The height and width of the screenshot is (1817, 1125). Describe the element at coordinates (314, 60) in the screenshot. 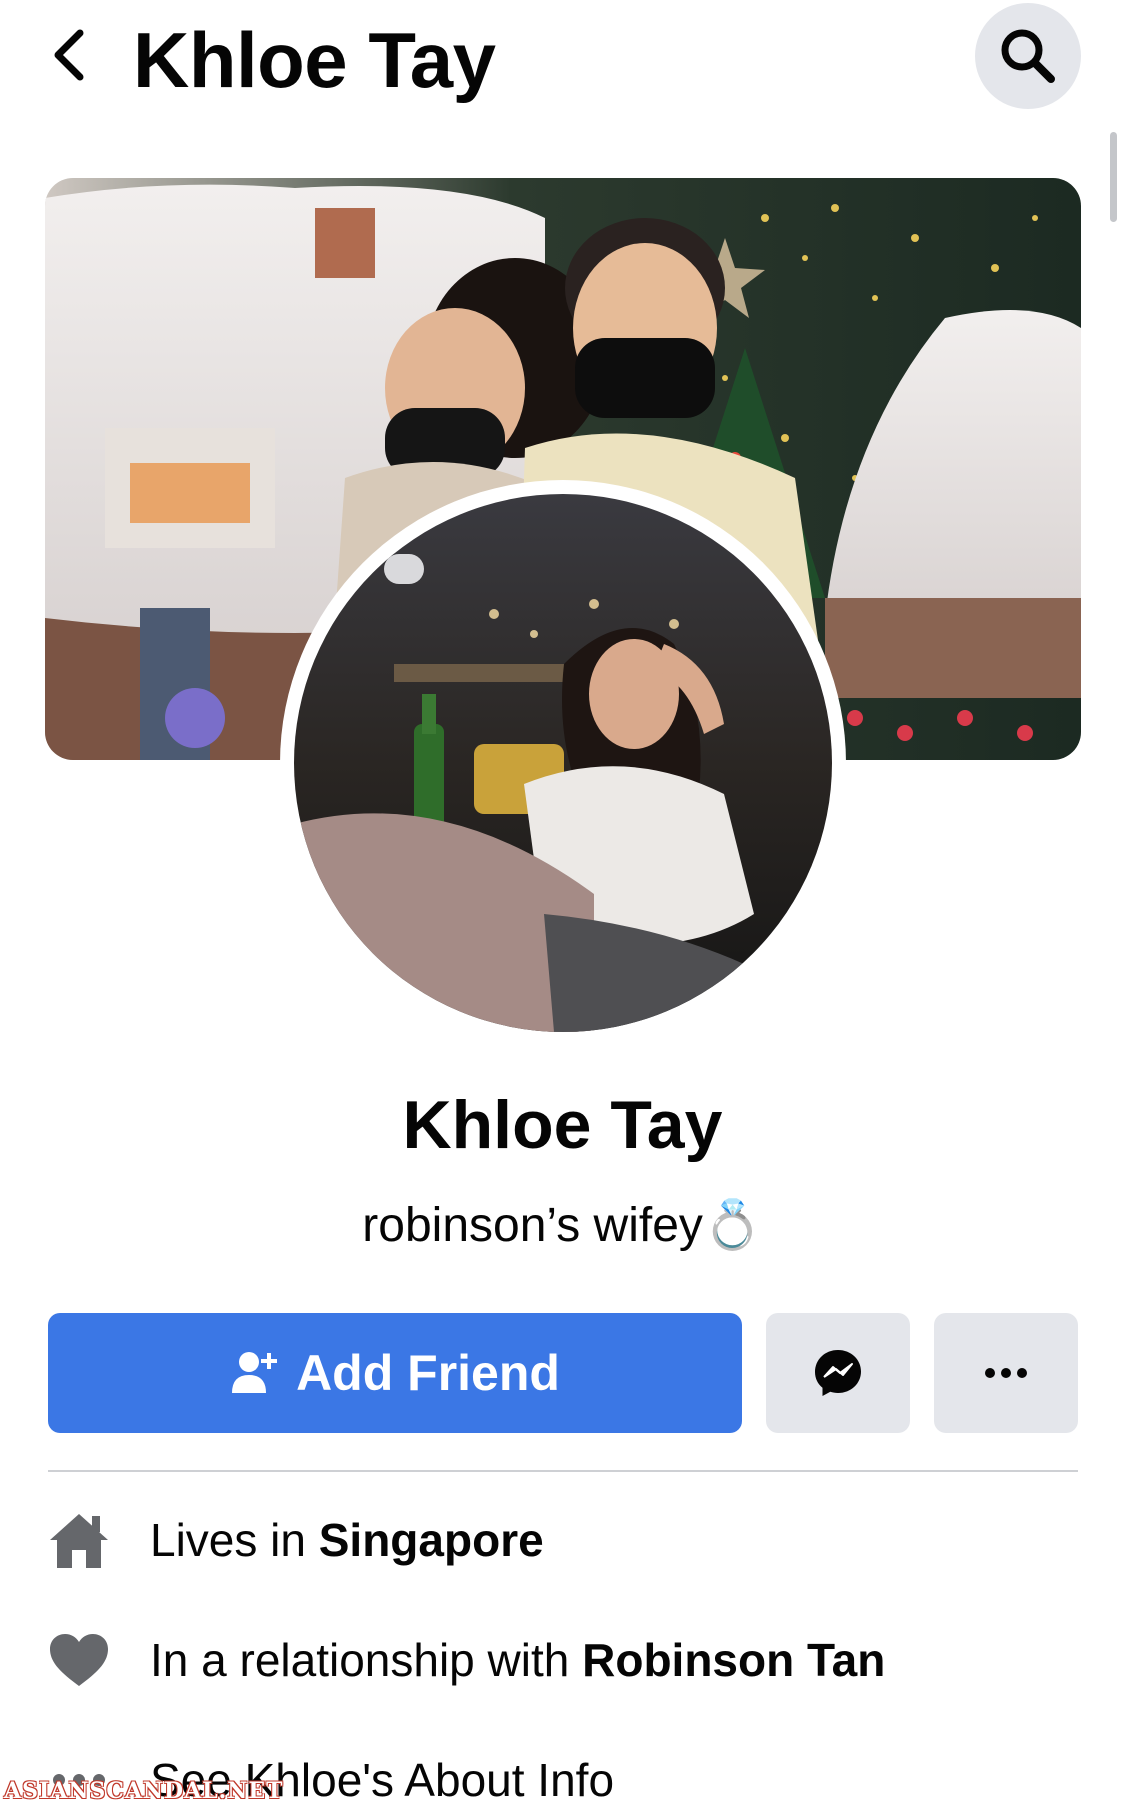

I see `page-title: Khloe Tay` at that location.